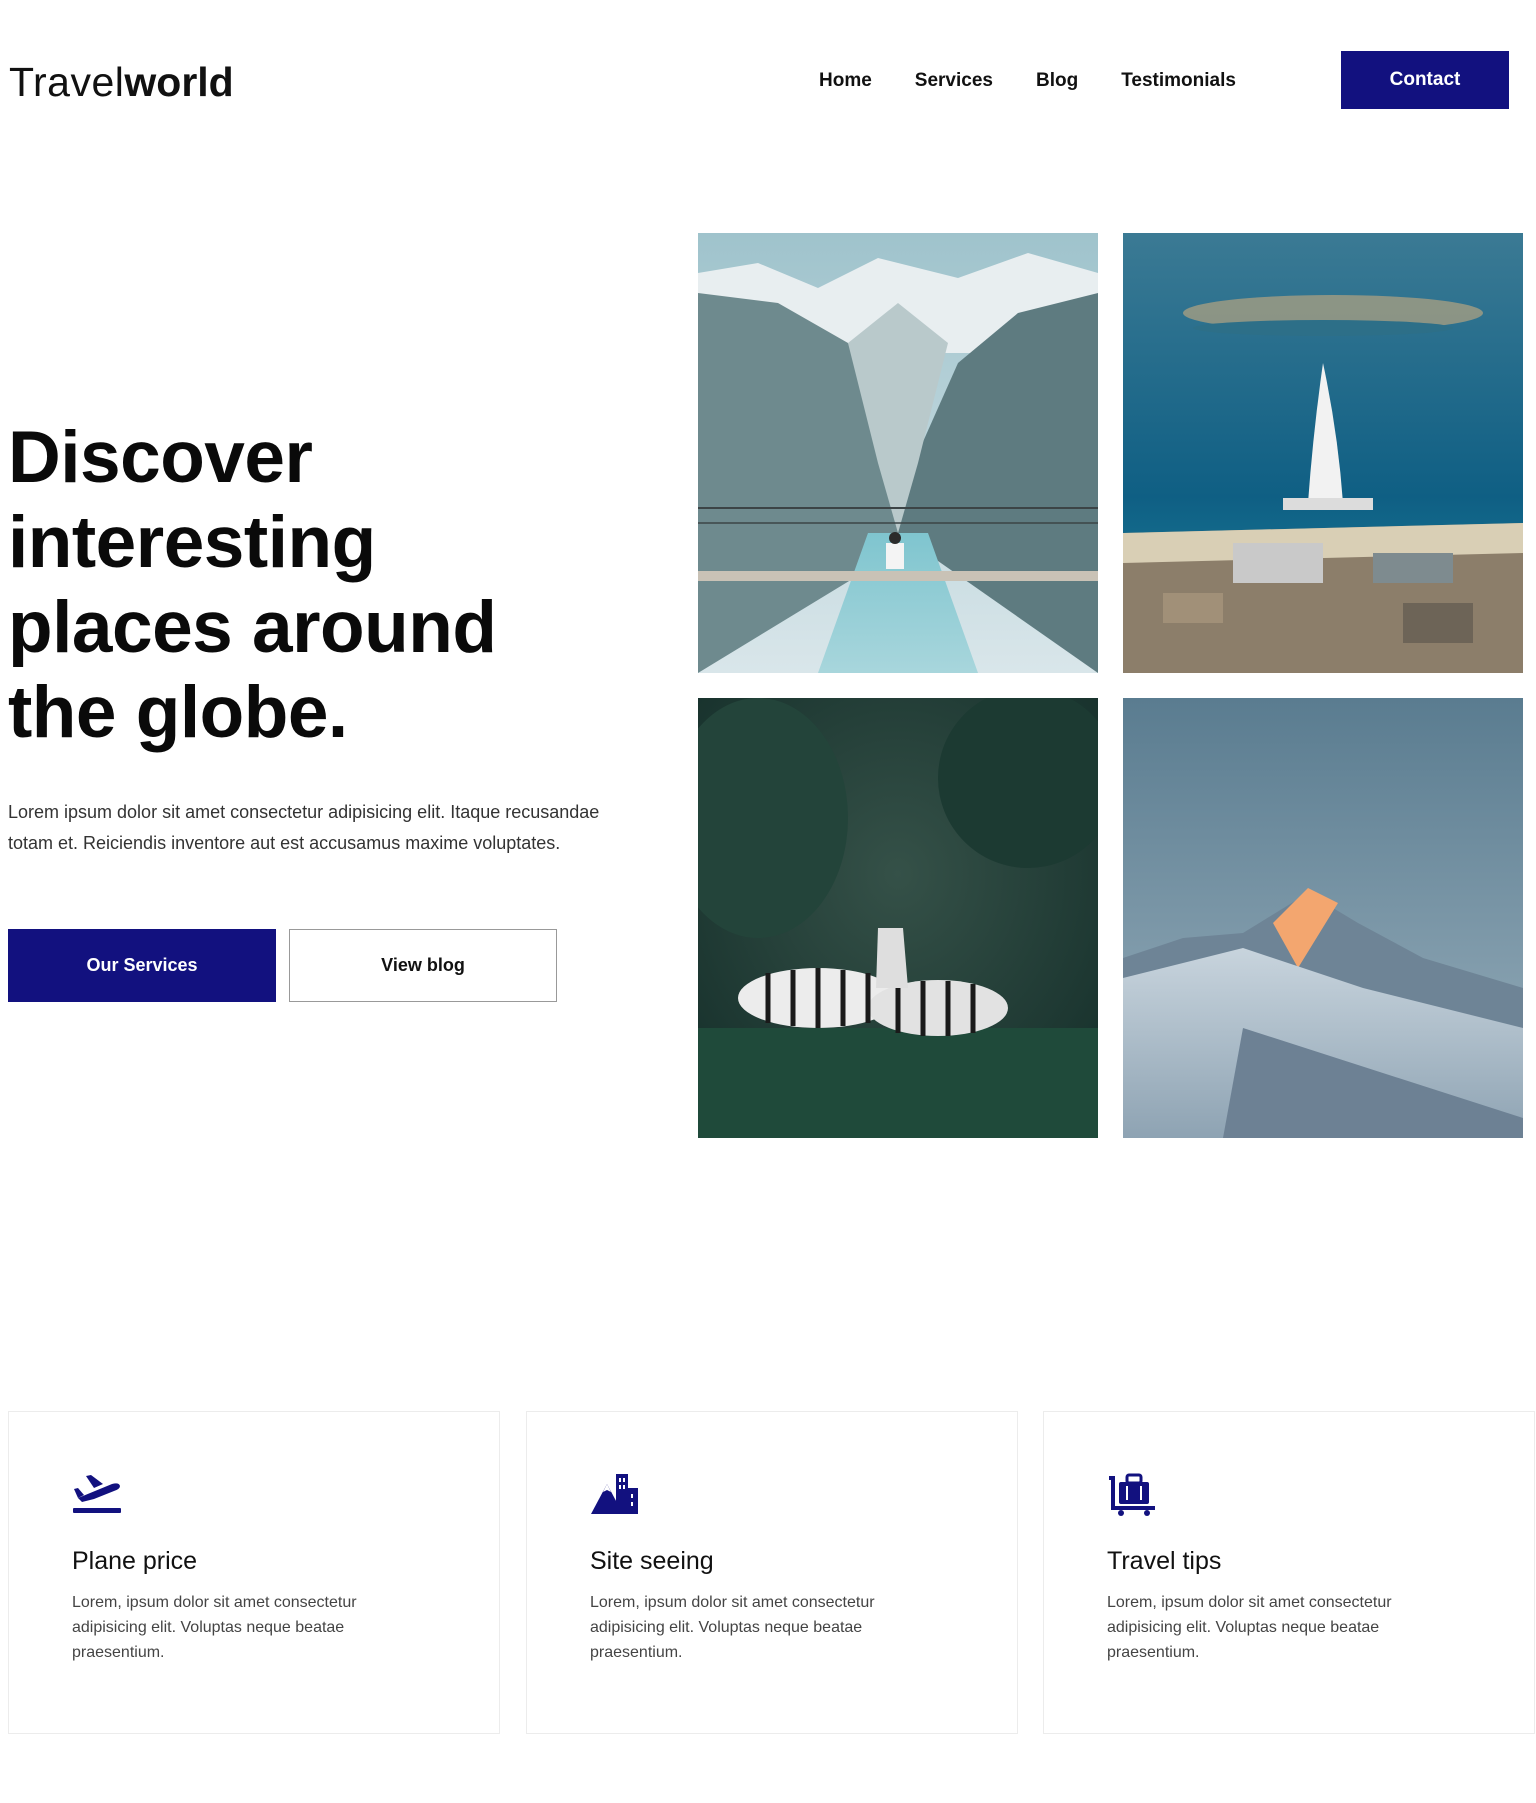 Image resolution: width=1536 pixels, height=1803 pixels. What do you see at coordinates (898, 453) in the screenshot?
I see `mountain-bridge-photo` at bounding box center [898, 453].